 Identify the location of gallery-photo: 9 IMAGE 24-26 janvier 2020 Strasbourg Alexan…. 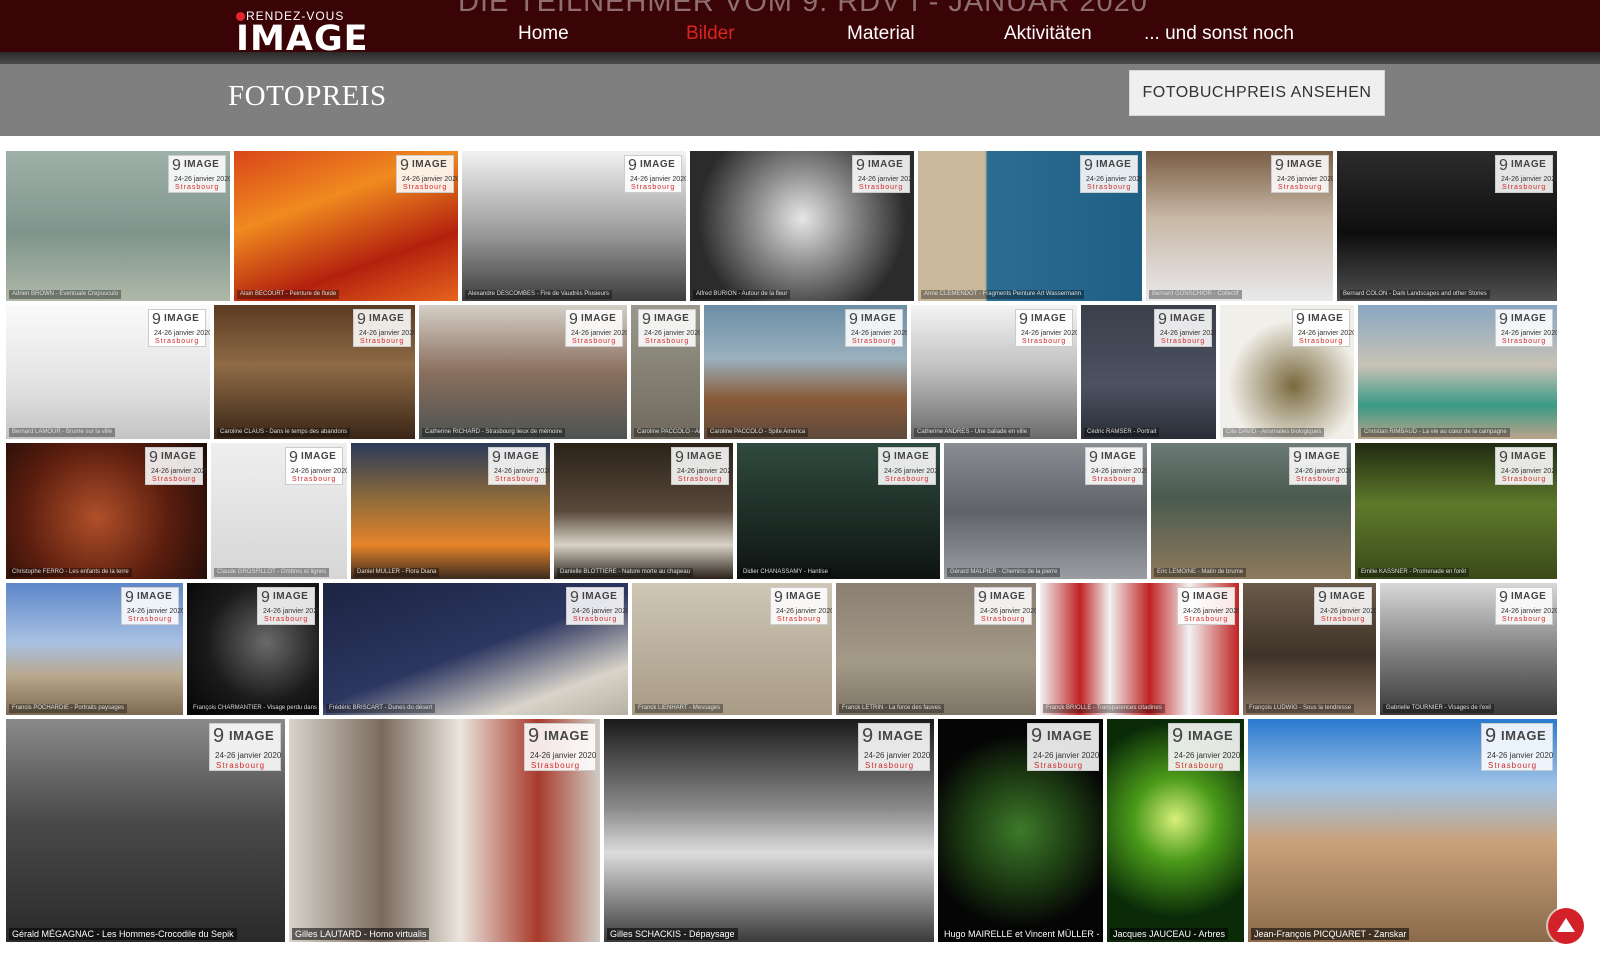
(574, 226).